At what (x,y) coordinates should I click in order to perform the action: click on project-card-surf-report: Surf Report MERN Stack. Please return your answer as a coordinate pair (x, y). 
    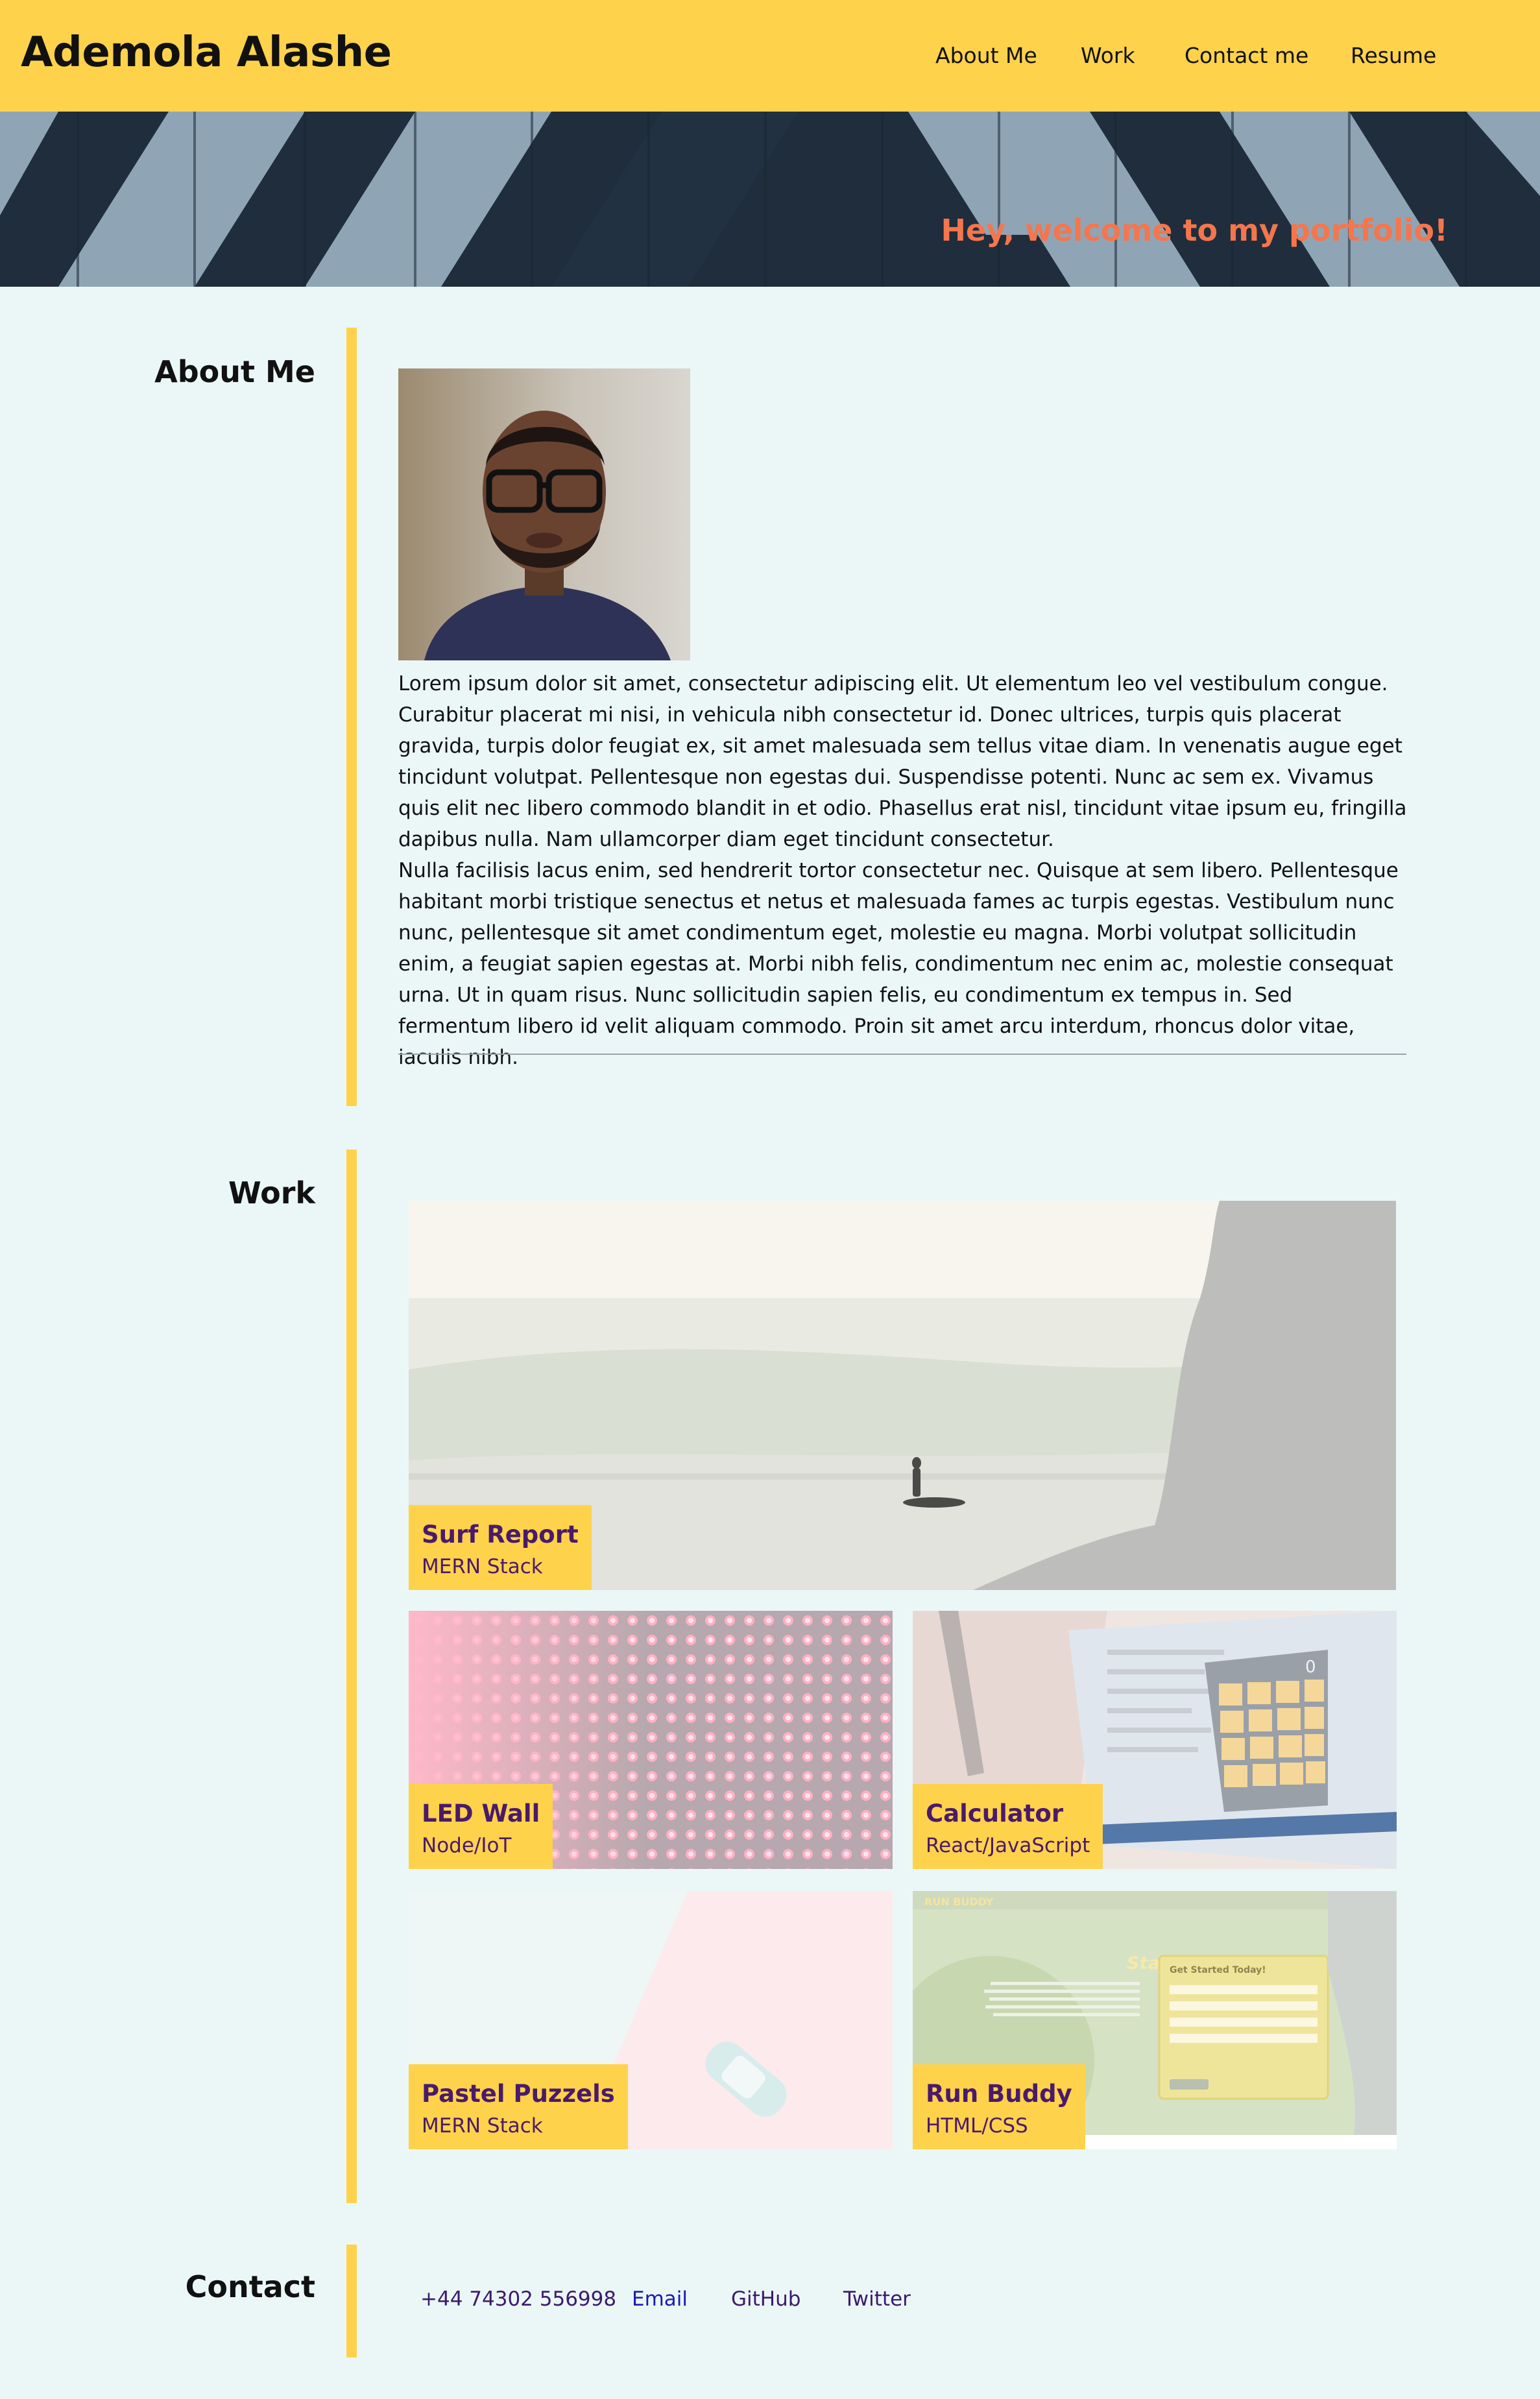
    Looking at the image, I should click on (902, 1396).